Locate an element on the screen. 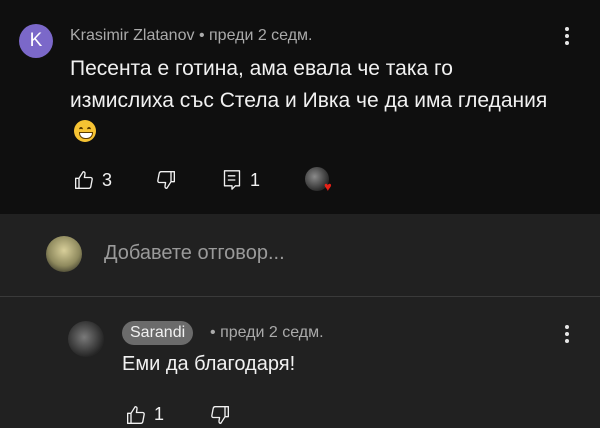  reply-button: 1 is located at coordinates (241, 180).